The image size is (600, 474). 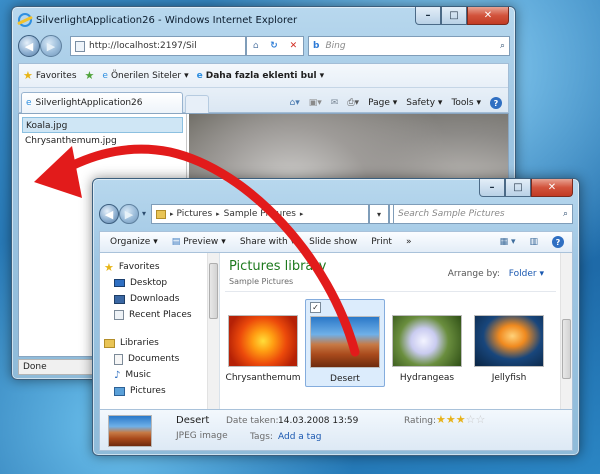 I want to click on add-favorites-icon: ★, so click(x=90, y=75).